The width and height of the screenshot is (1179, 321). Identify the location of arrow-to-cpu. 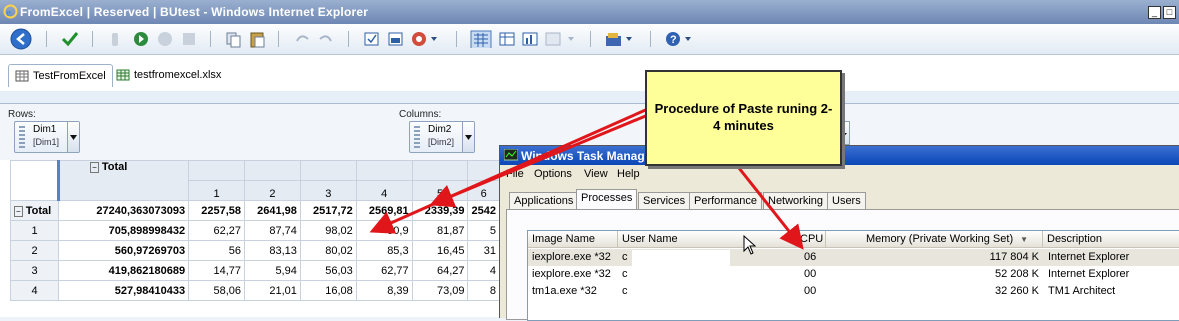
(768, 206).